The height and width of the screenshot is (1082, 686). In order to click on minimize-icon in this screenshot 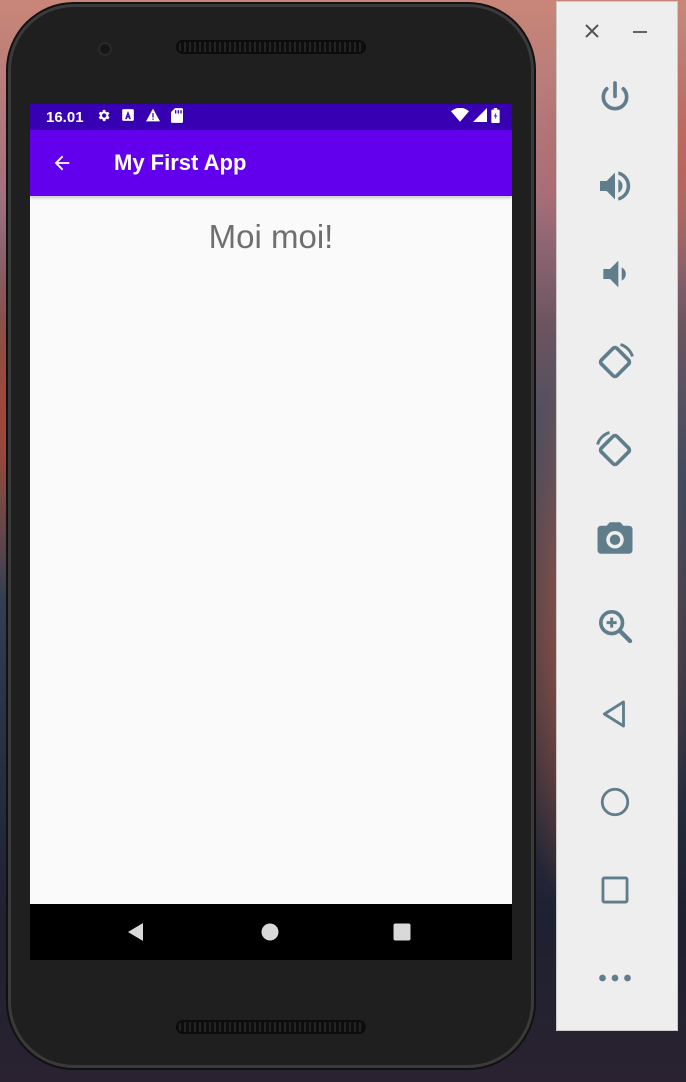, I will do `click(640, 32)`.